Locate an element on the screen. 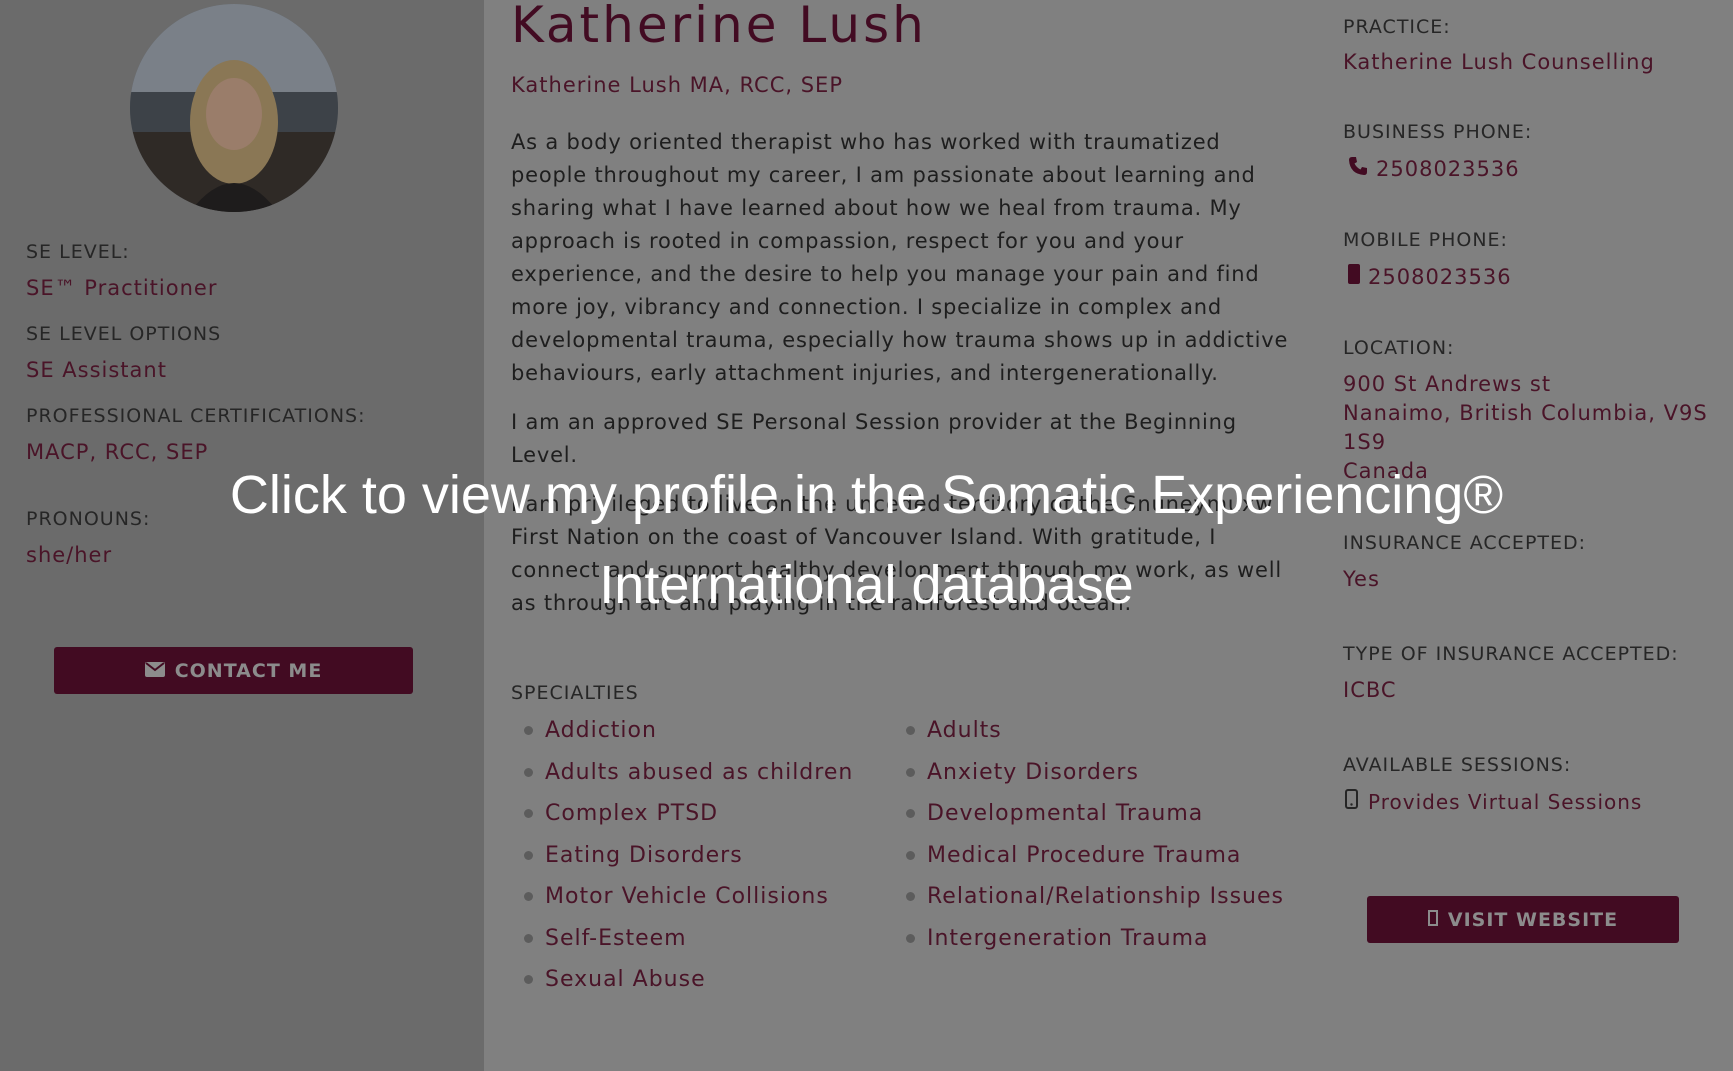 The image size is (1733, 1071). business-phone: 2508023536 is located at coordinates (1434, 168).